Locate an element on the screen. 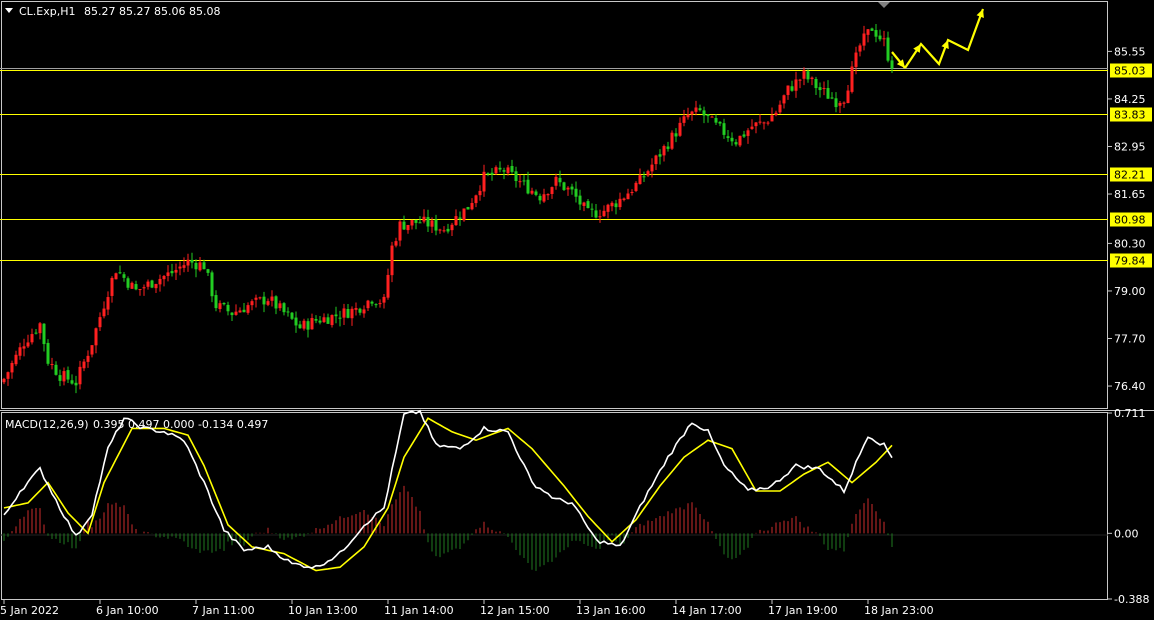 The height and width of the screenshot is (620, 1154). ohlc-values: 85.27 85.27 85.06 85.08 is located at coordinates (152, 11).